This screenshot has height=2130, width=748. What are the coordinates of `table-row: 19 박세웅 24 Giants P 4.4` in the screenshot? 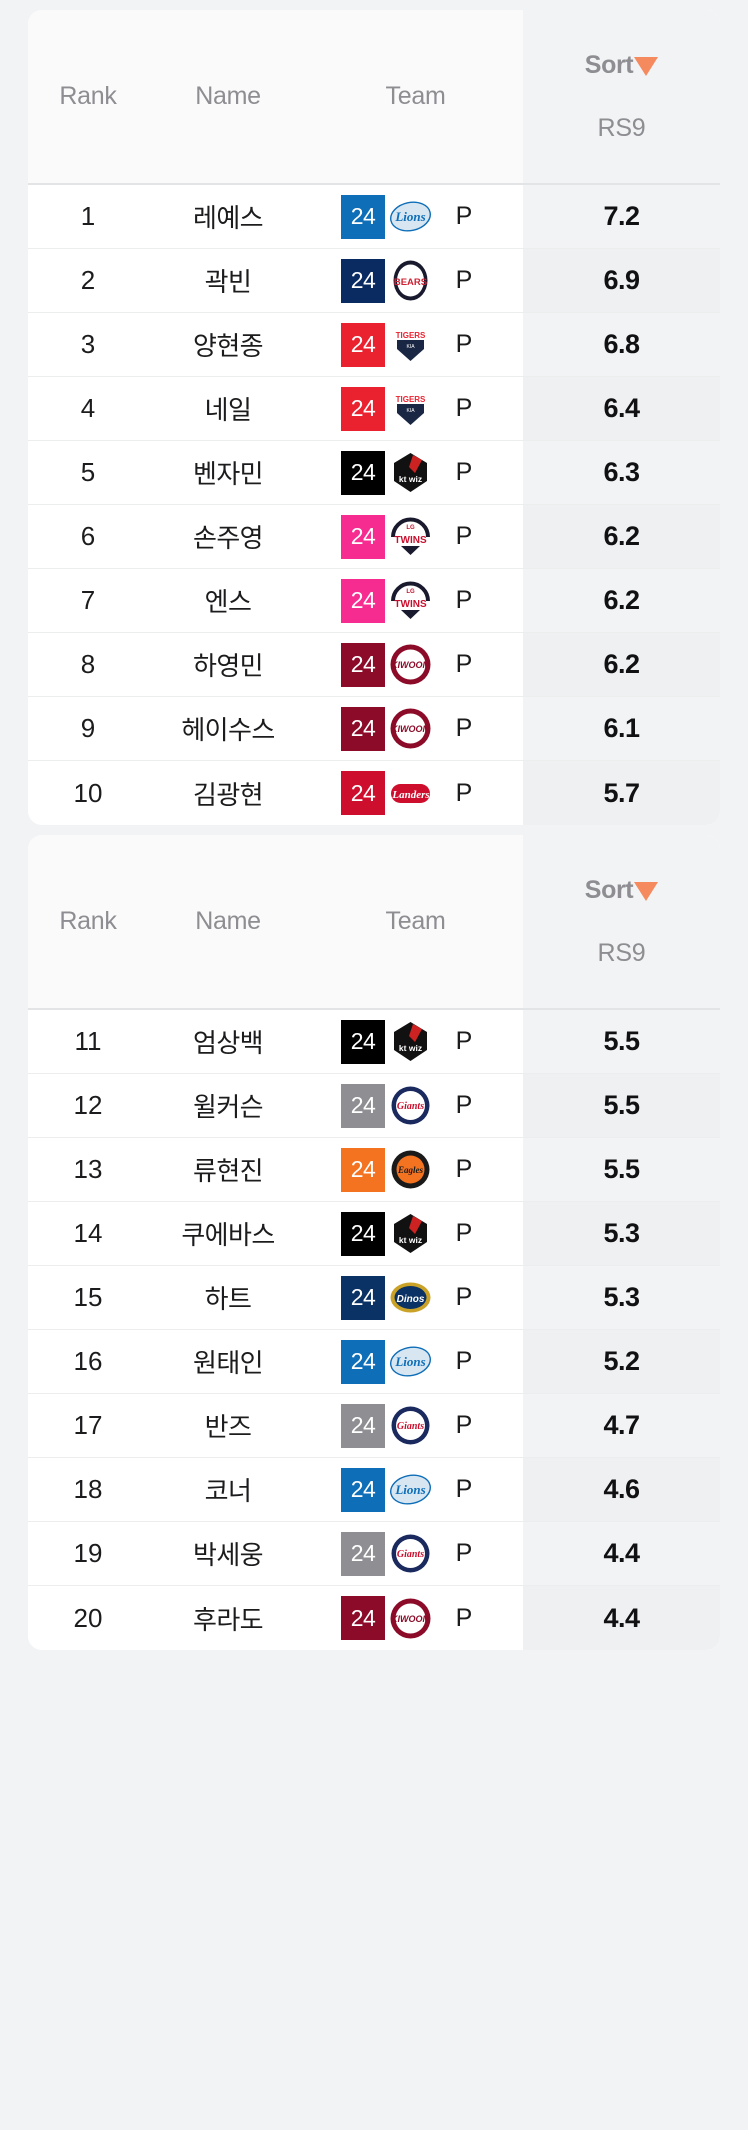 It's located at (374, 1554).